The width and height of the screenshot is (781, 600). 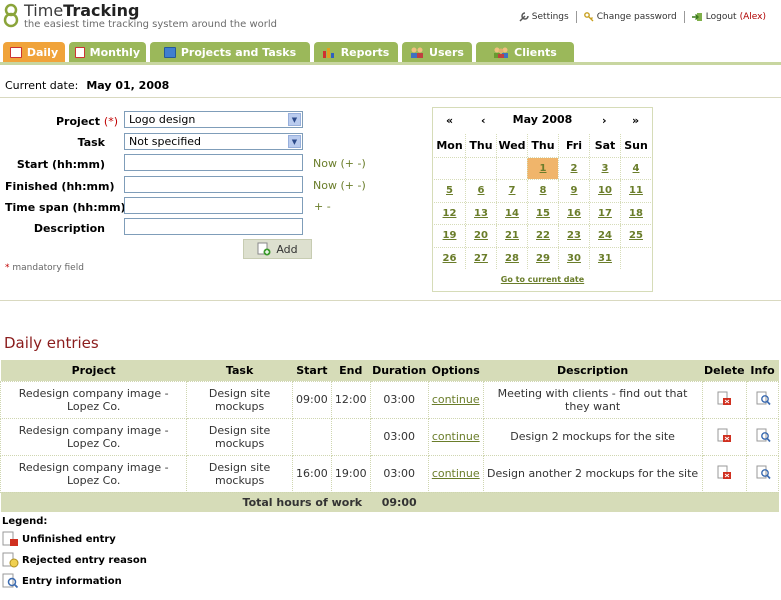 What do you see at coordinates (25, 521) in the screenshot?
I see `legend-title: Legend:` at bounding box center [25, 521].